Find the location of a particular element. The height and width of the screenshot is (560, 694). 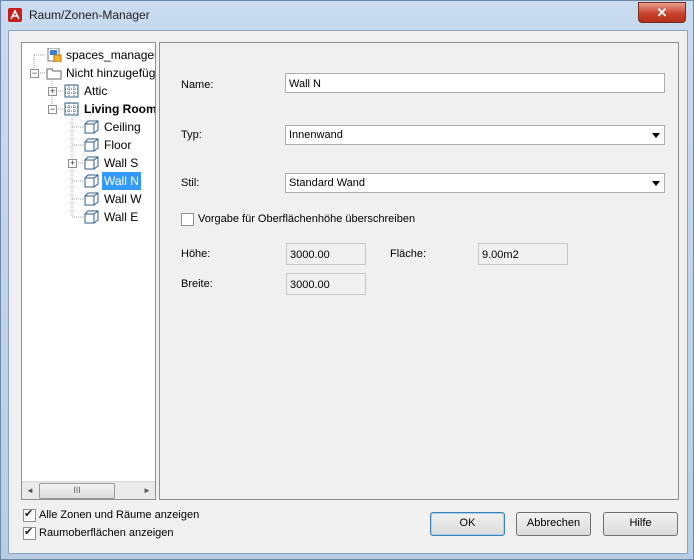

tree-item-label: Wall N is located at coordinates (121, 181).